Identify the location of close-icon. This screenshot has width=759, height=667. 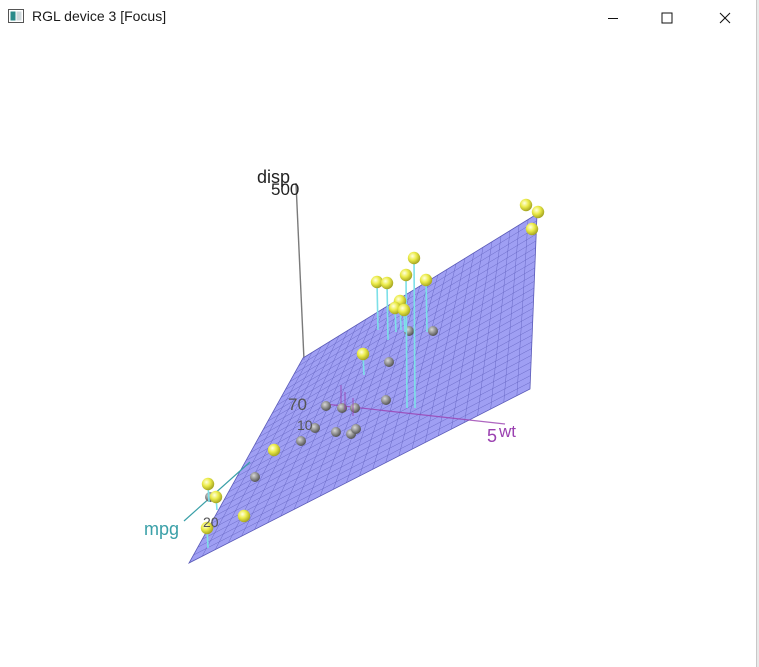
(725, 17).